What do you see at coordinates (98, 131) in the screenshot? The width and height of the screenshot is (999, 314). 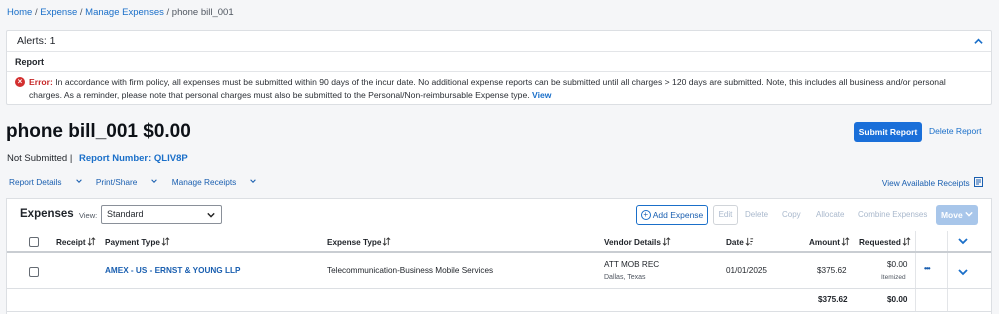 I see `page-title: phone bill_001 $0.00` at bounding box center [98, 131].